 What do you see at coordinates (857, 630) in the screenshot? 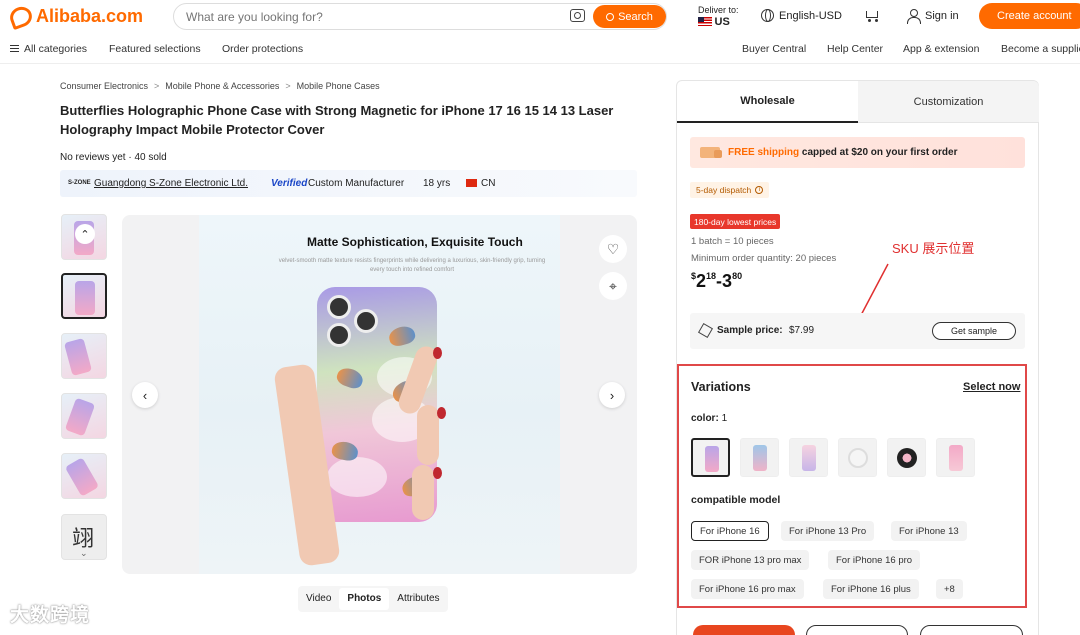
I see `add-to-cart-button` at bounding box center [857, 630].